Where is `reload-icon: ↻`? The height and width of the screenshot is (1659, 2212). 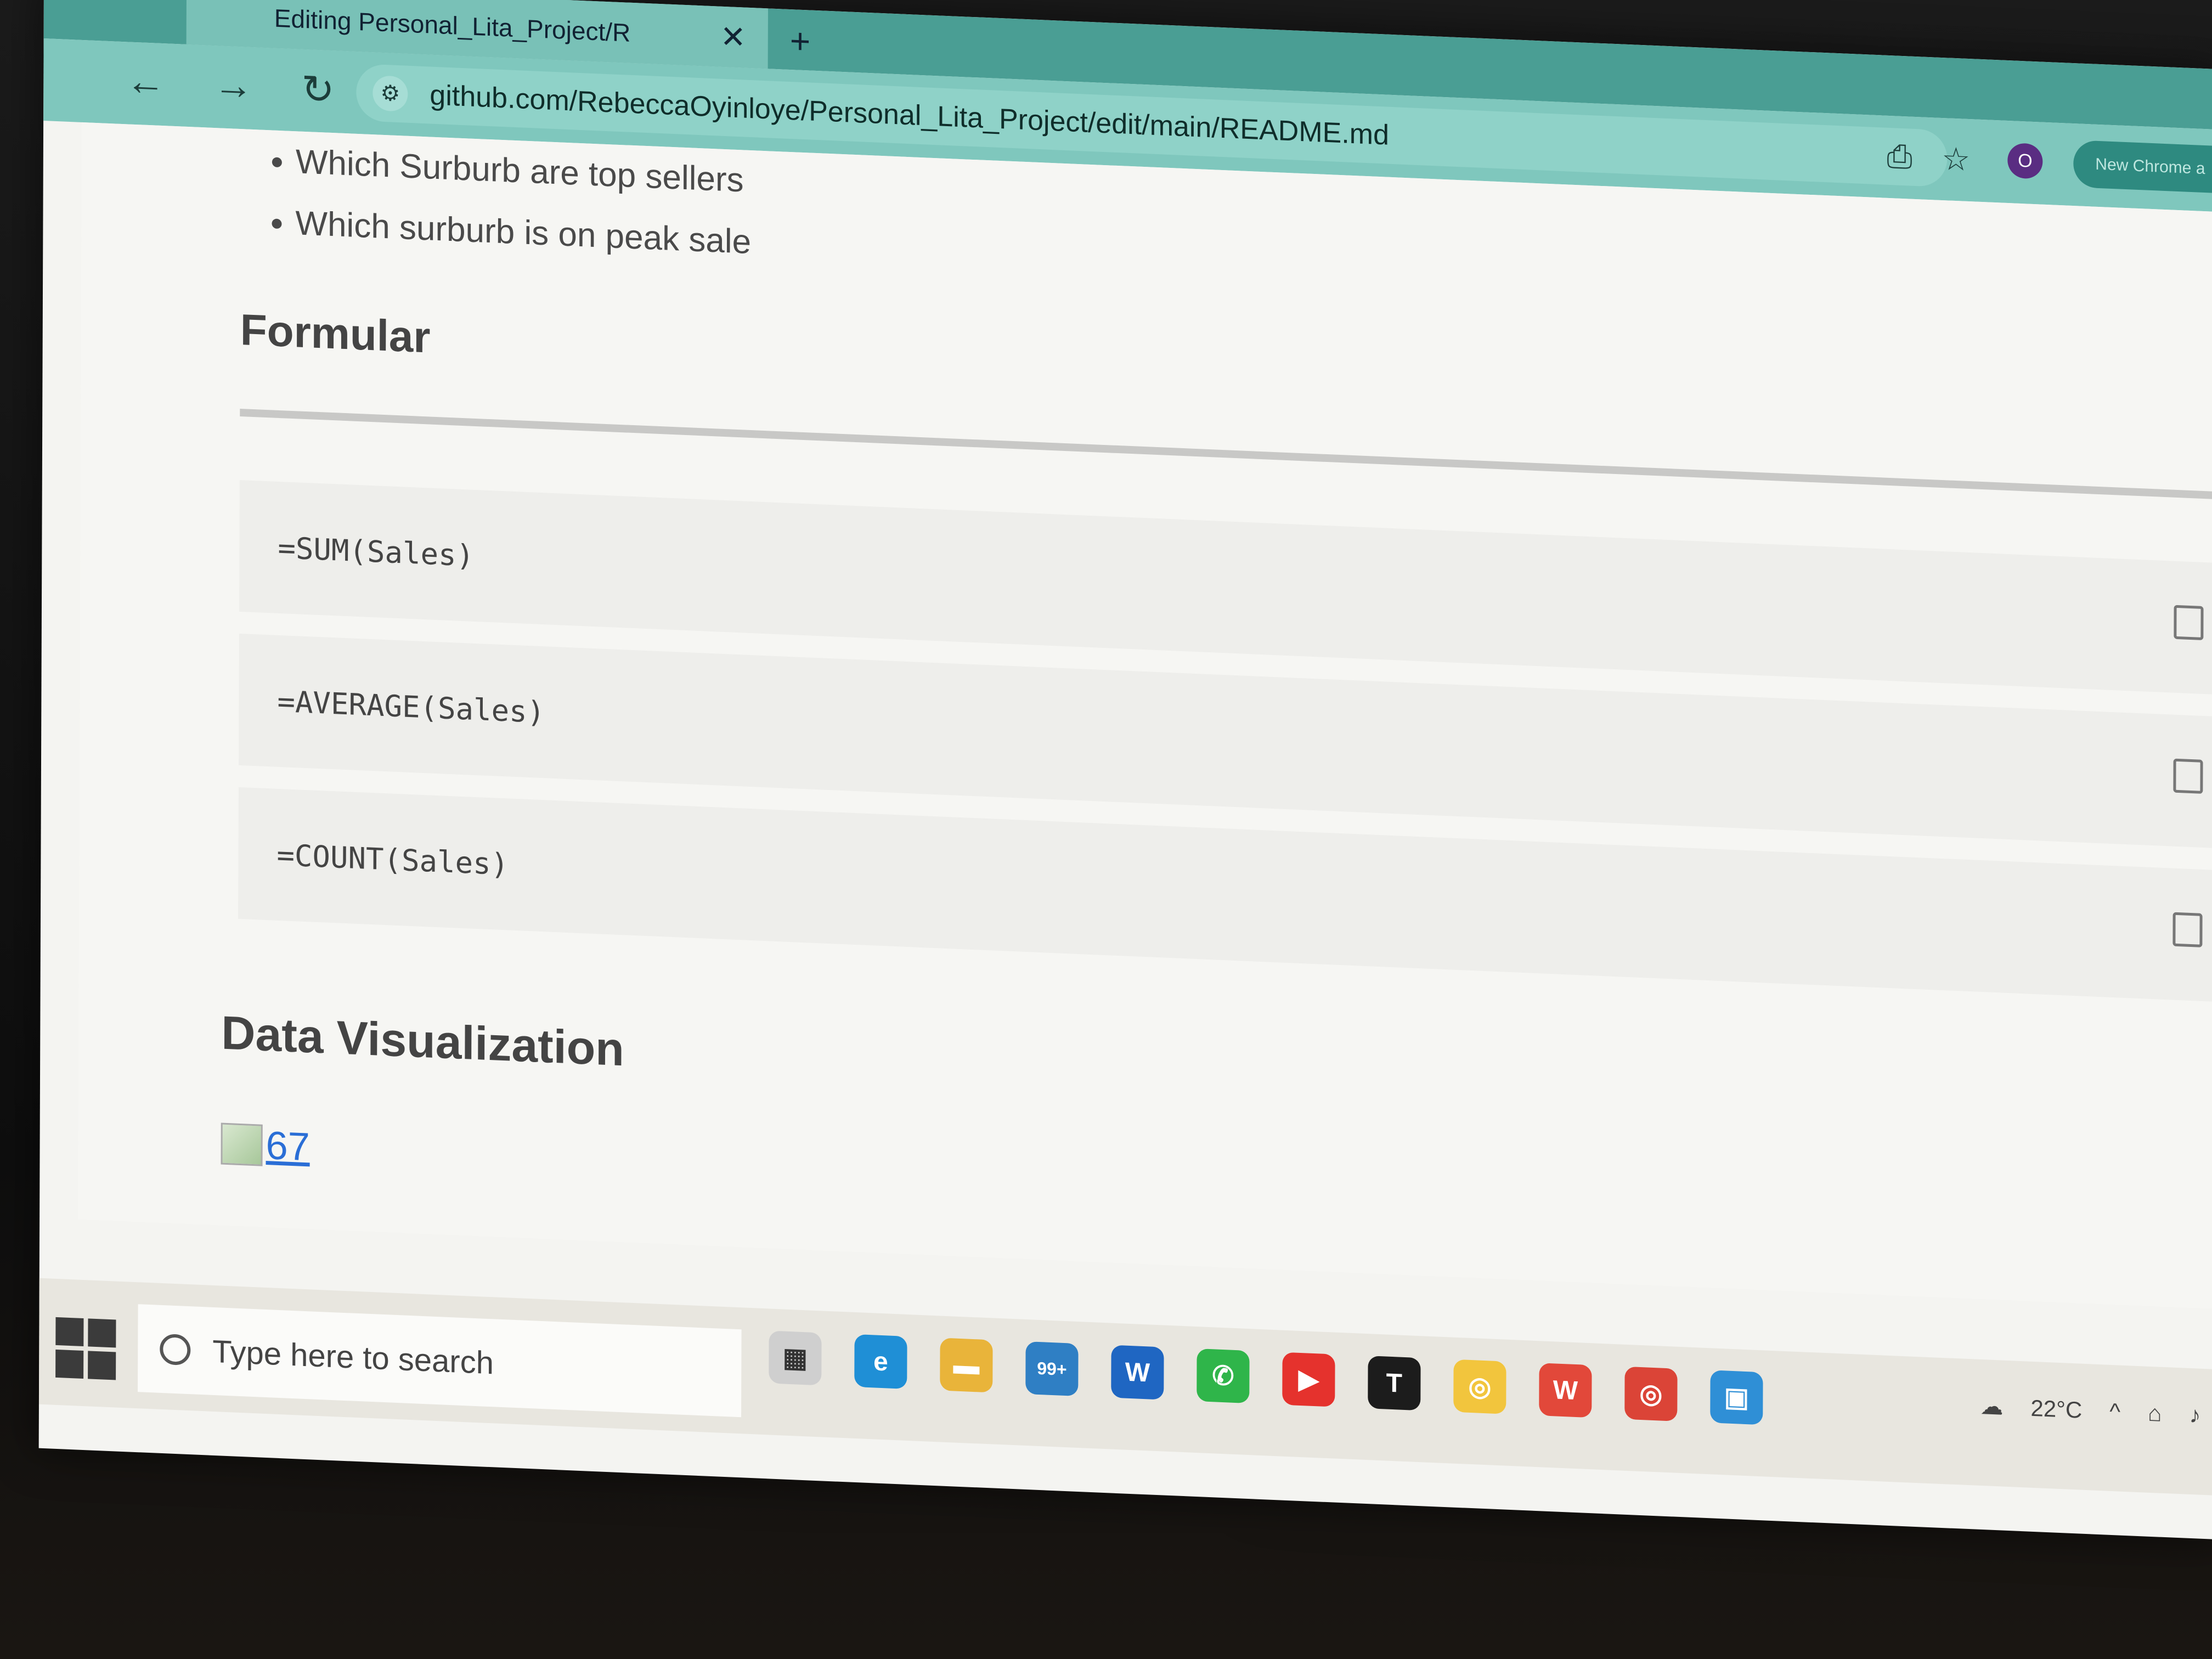 reload-icon: ↻ is located at coordinates (318, 90).